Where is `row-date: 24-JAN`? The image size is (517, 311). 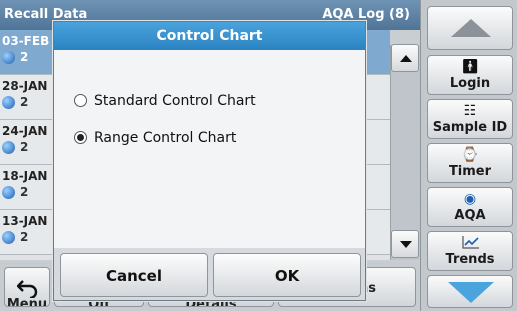
row-date: 24-JAN is located at coordinates (25, 131).